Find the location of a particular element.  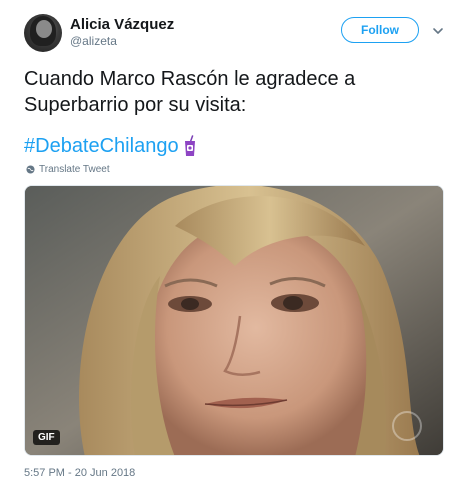

chevron-down-icon is located at coordinates (438, 31).